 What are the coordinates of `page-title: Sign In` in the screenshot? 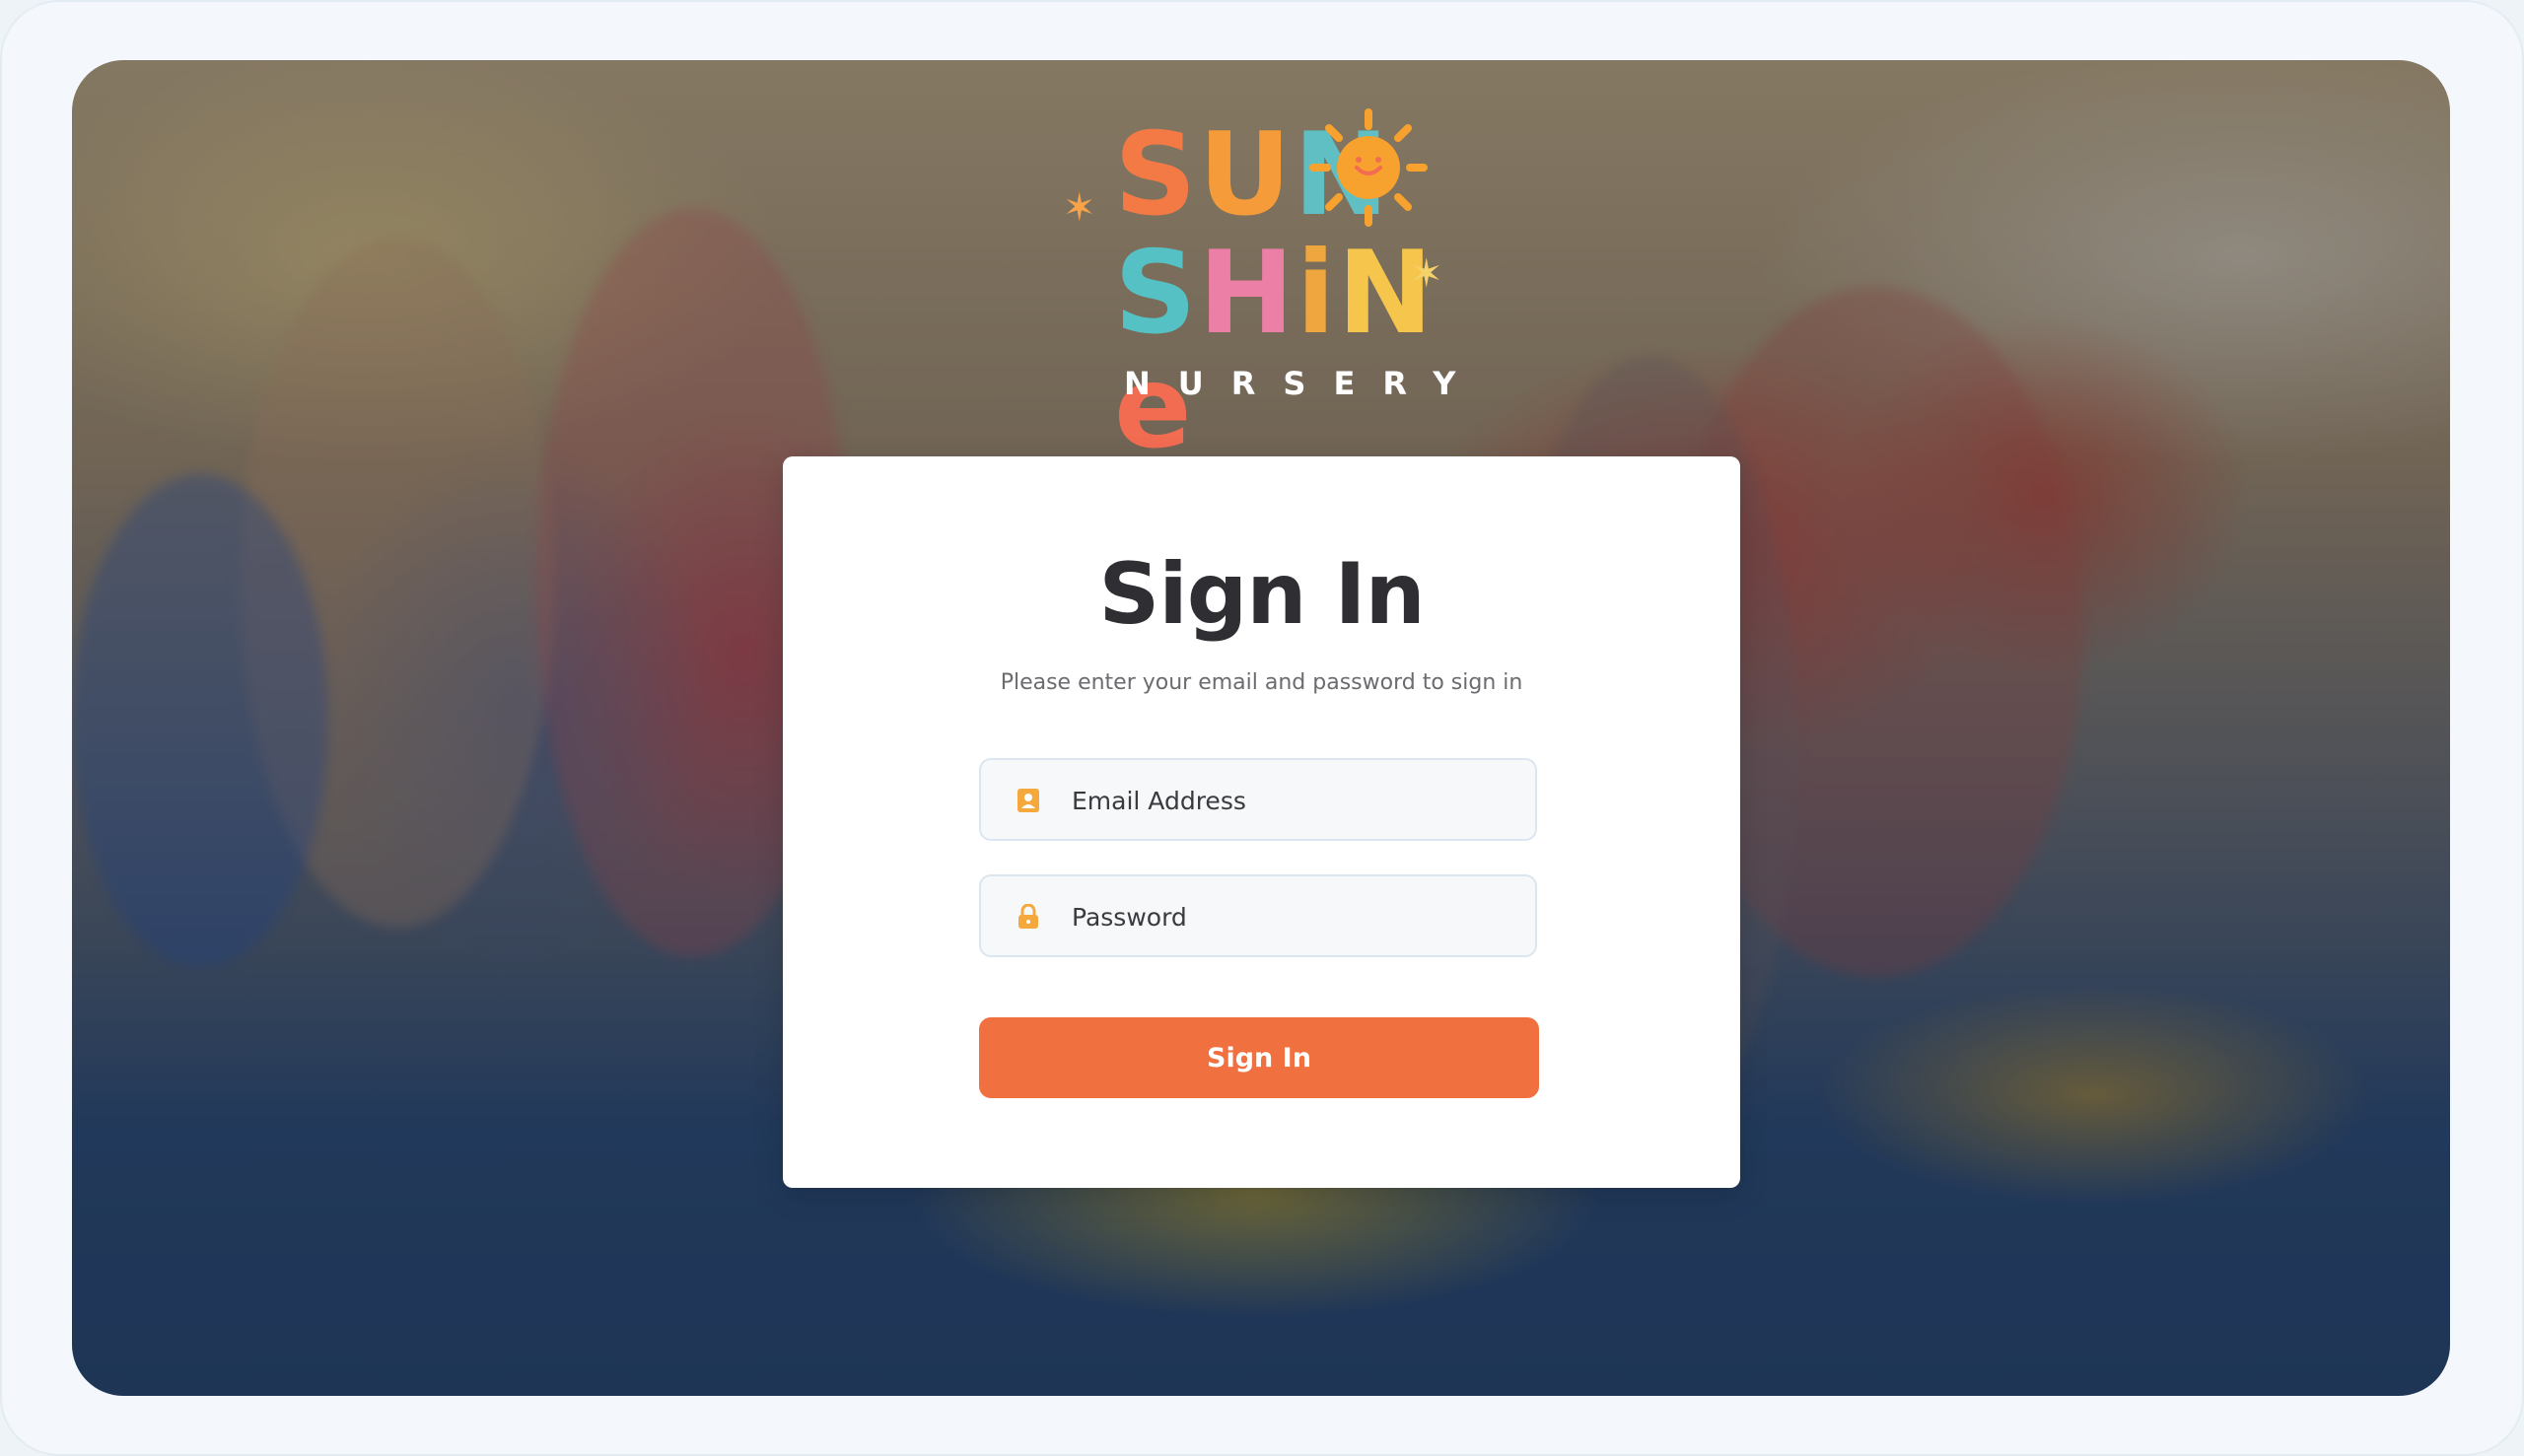 It's located at (1261, 594).